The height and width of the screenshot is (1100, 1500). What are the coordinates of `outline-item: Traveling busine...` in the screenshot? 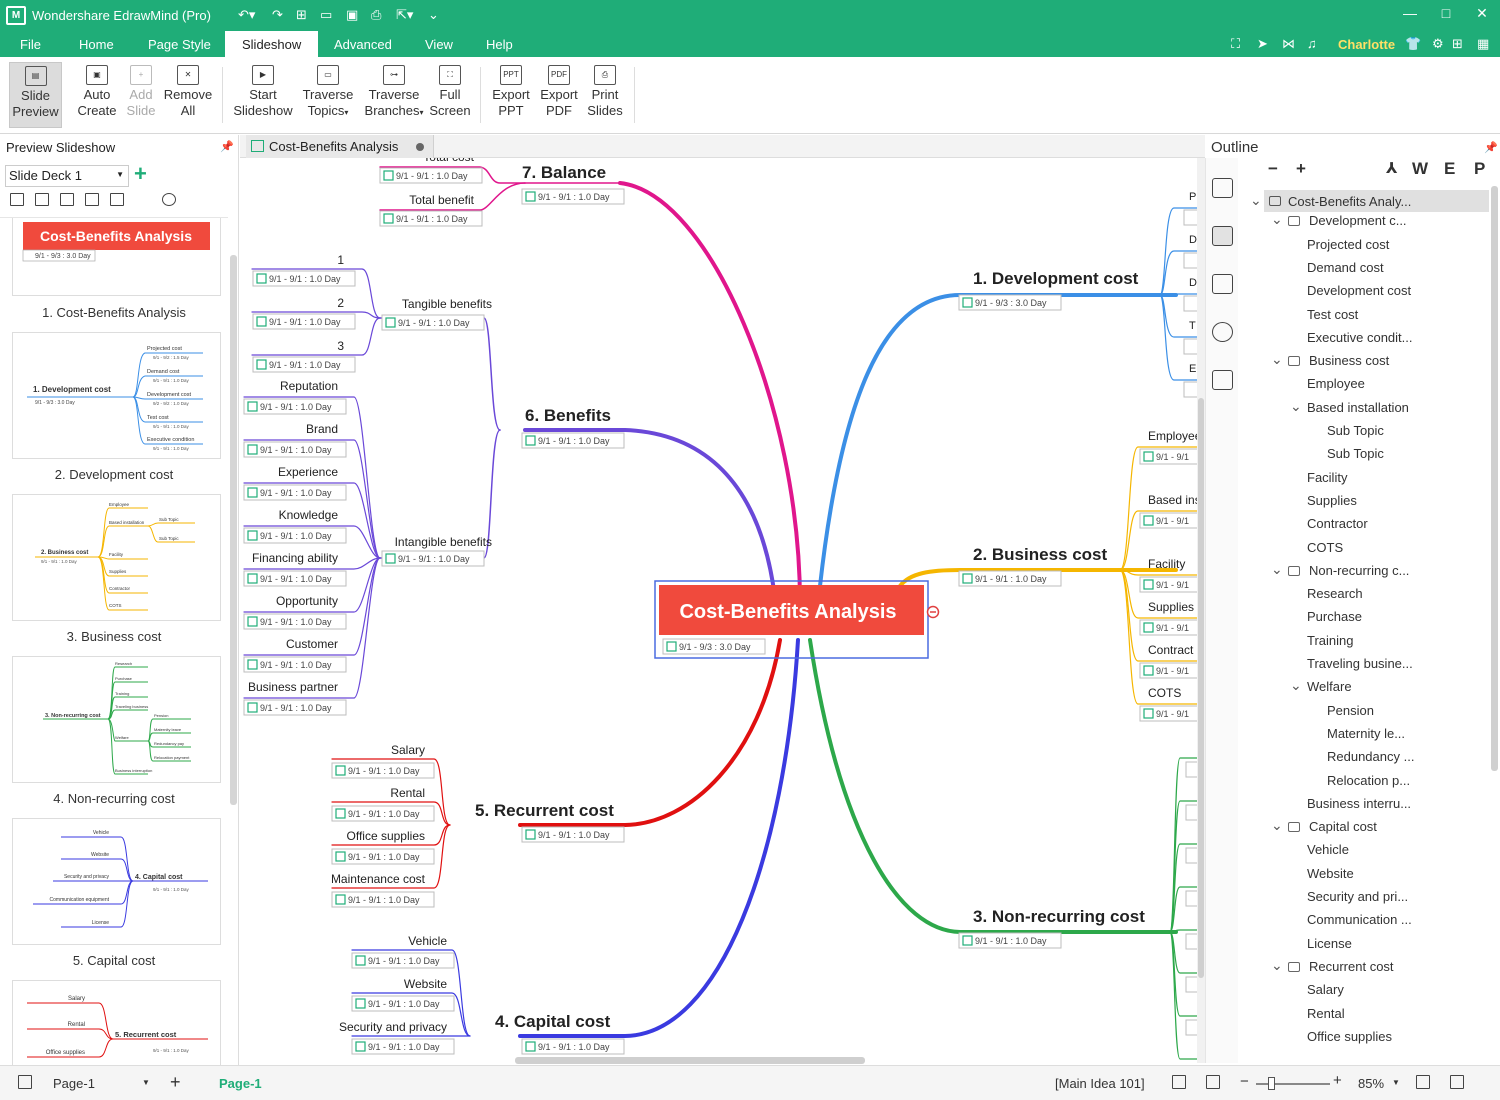 It's located at (1360, 663).